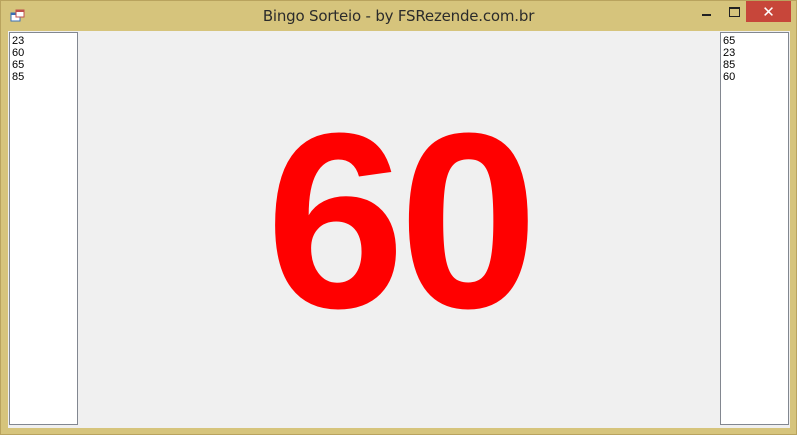 Image resolution: width=797 pixels, height=435 pixels. I want to click on minimize-icon, so click(706, 14).